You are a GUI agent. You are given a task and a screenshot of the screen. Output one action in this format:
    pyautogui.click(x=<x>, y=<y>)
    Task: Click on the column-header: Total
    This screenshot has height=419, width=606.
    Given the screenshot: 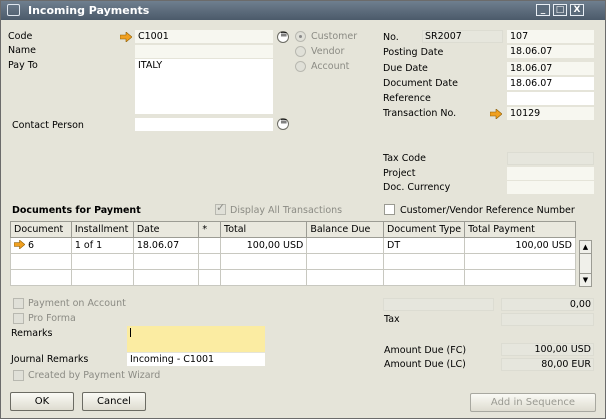 What is the action you would take?
    pyautogui.click(x=263, y=229)
    